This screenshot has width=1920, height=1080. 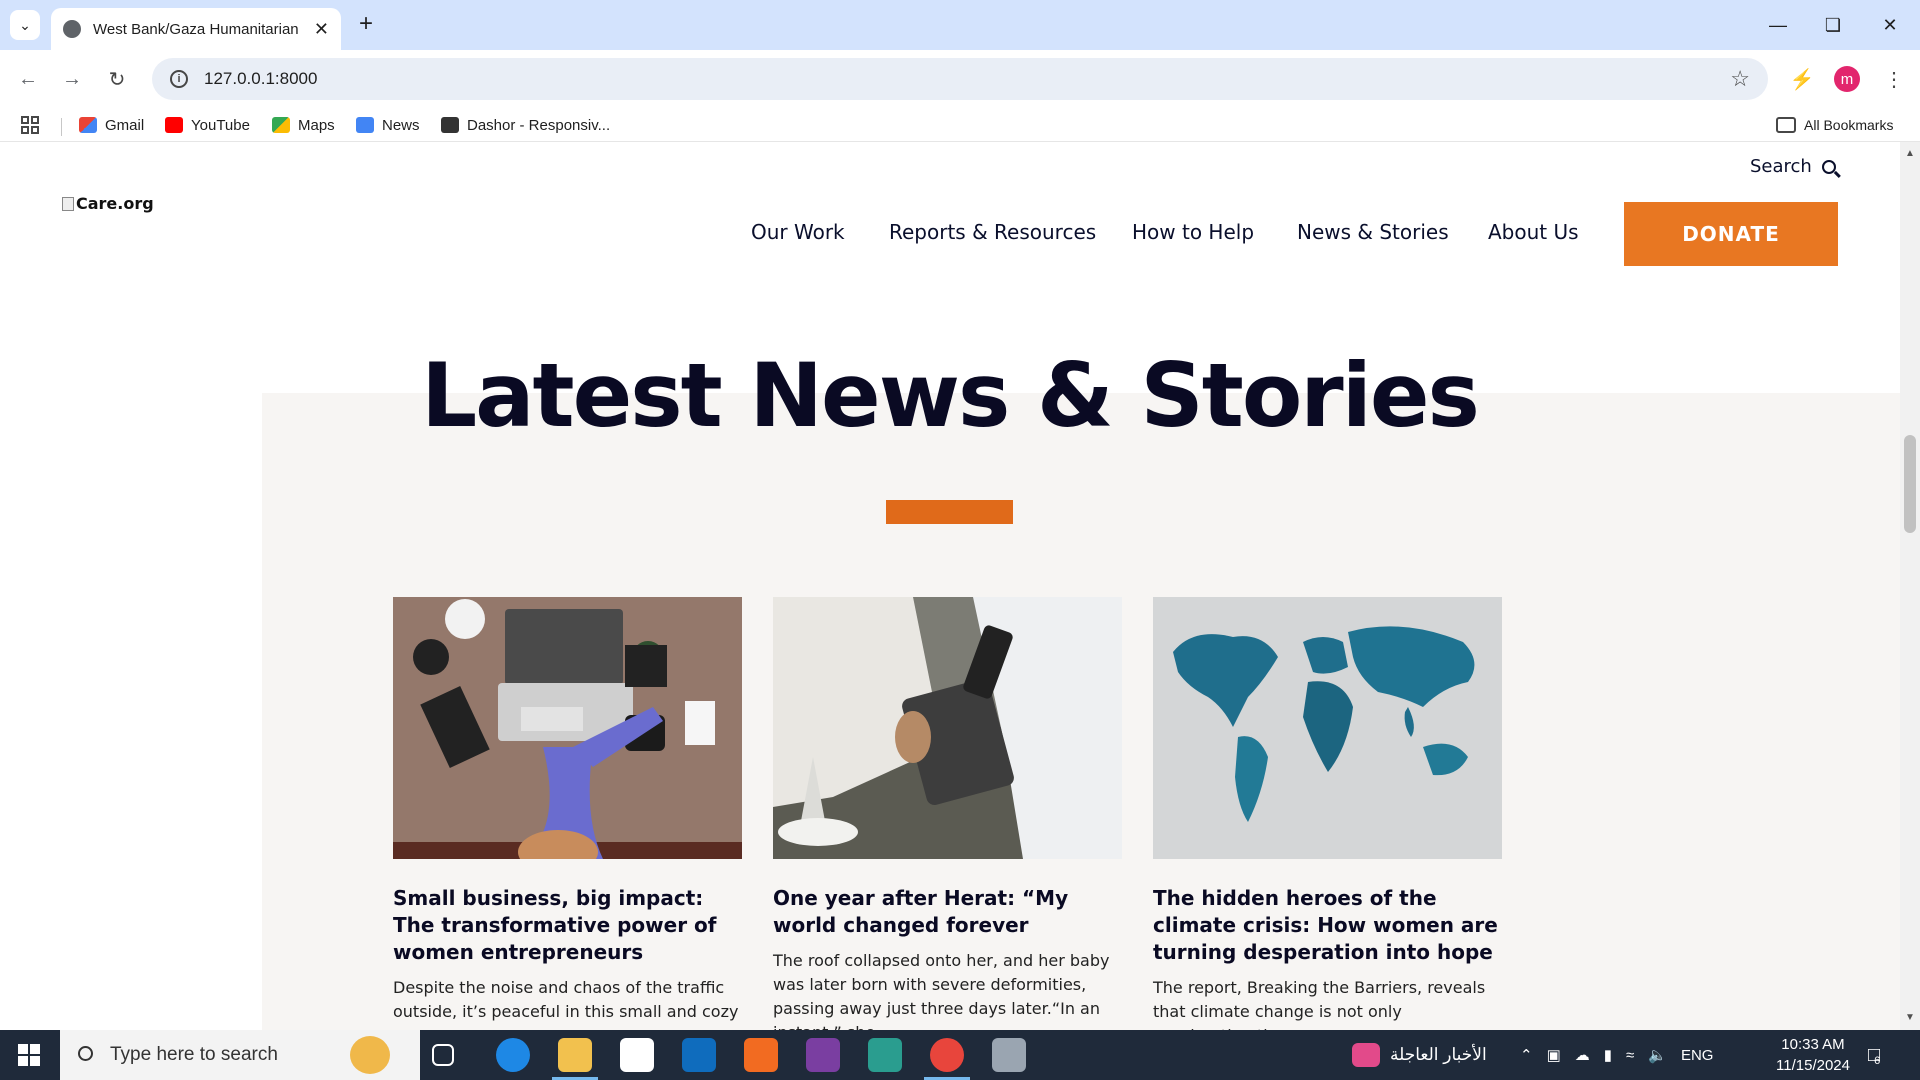 I want to click on clock: 10:33 AM 11/15/2024, so click(x=1813, y=1055).